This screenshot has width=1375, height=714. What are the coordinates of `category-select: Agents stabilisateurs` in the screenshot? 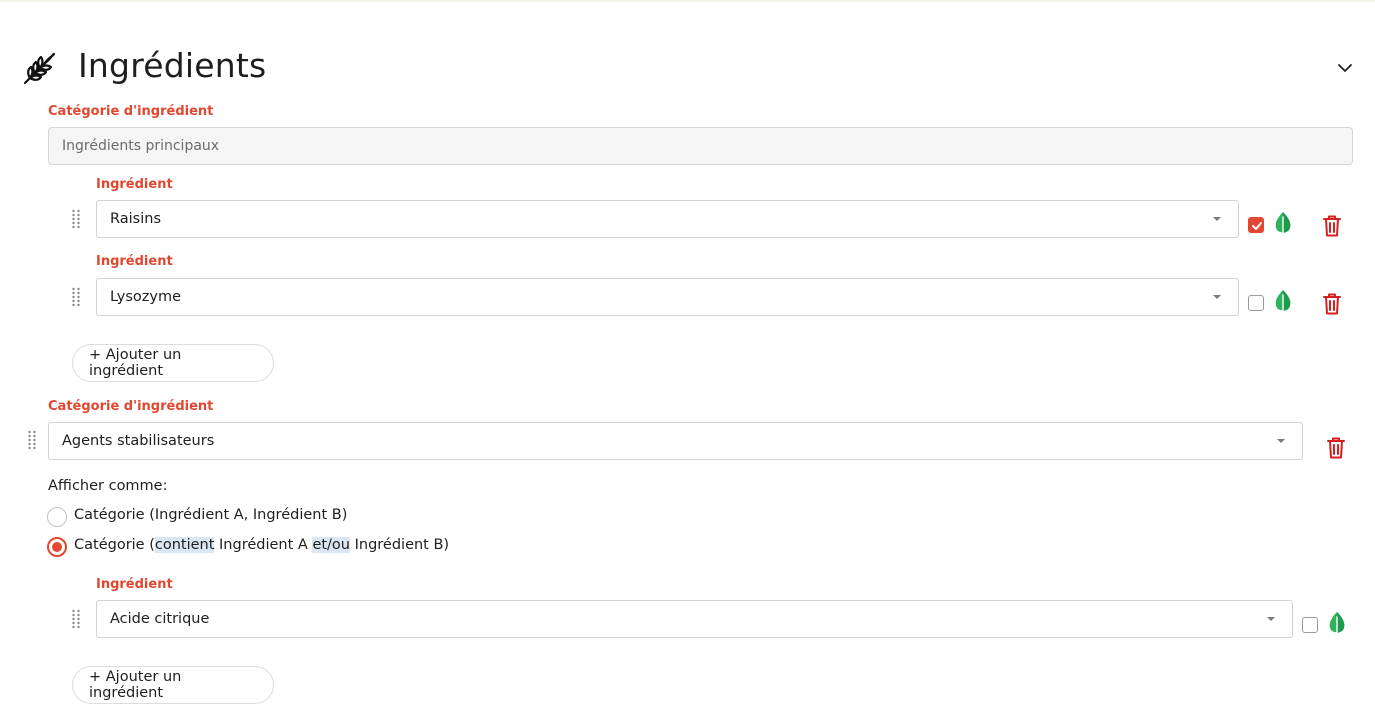 It's located at (675, 441).